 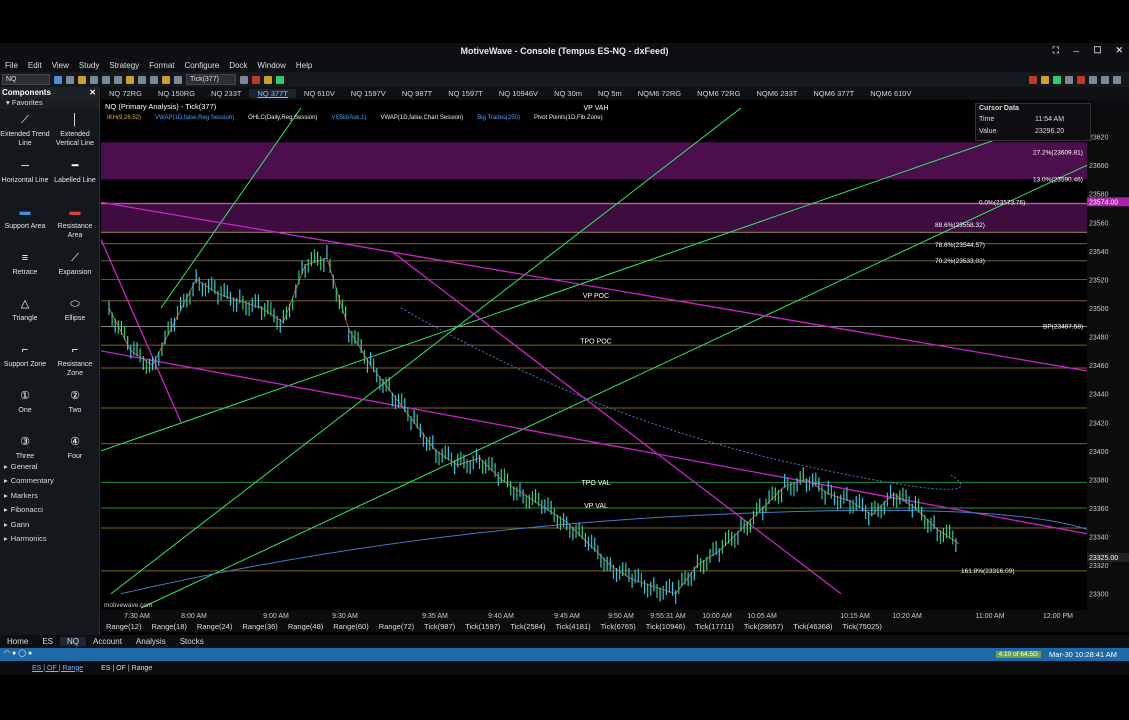 I want to click on chart-tab: NQ 1597T, so click(x=465, y=93).